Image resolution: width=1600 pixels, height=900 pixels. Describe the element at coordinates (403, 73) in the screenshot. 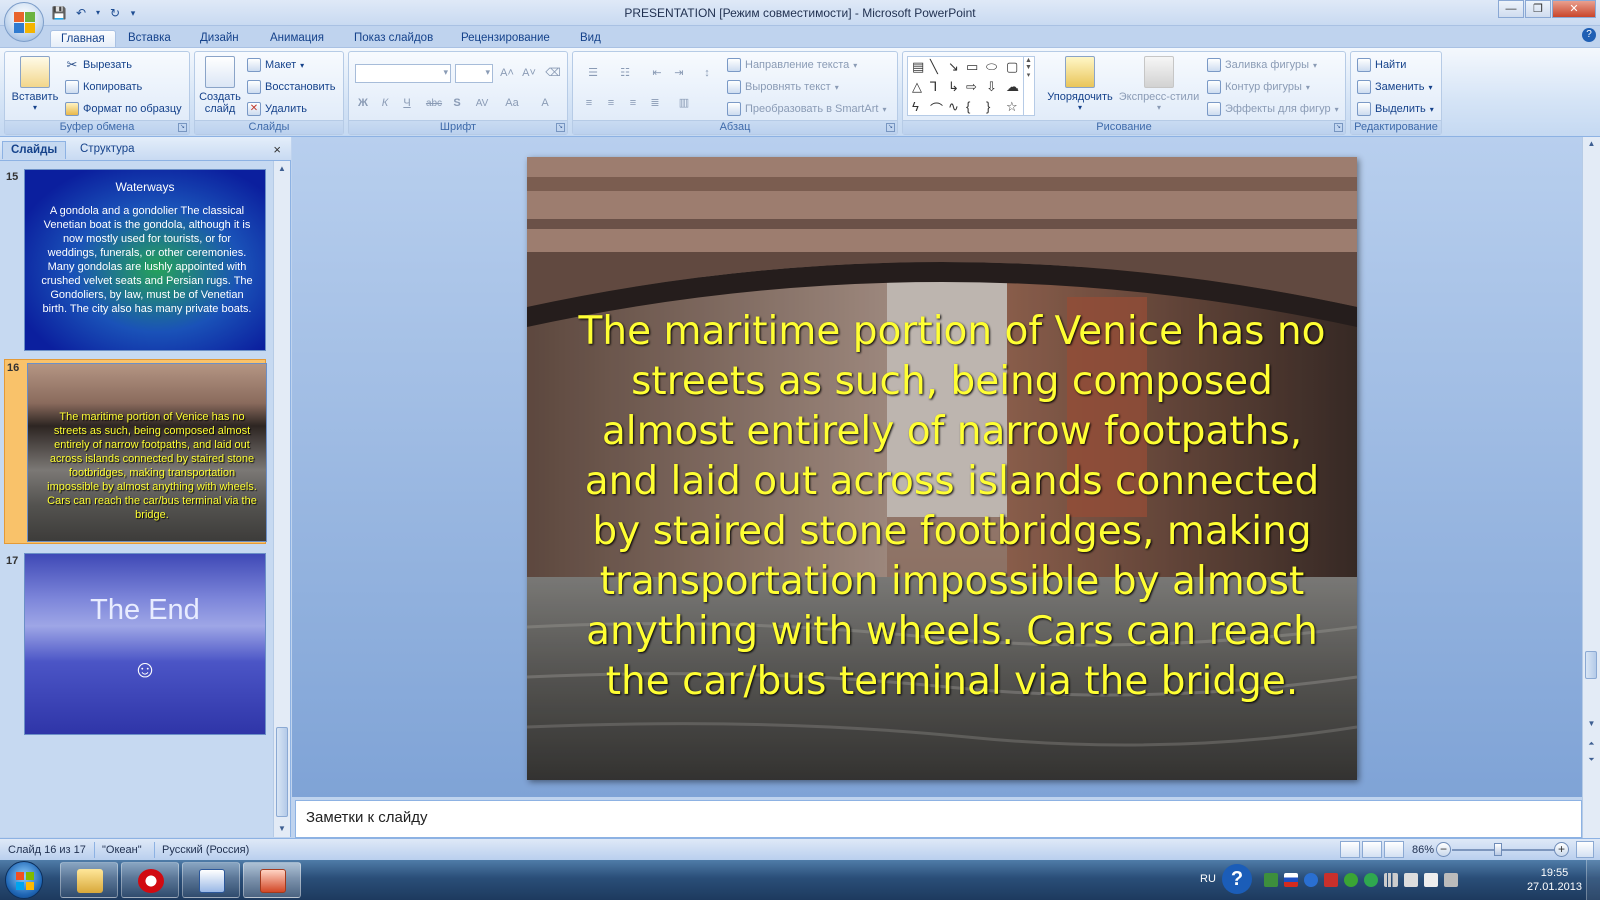

I see `font-name-combo` at that location.